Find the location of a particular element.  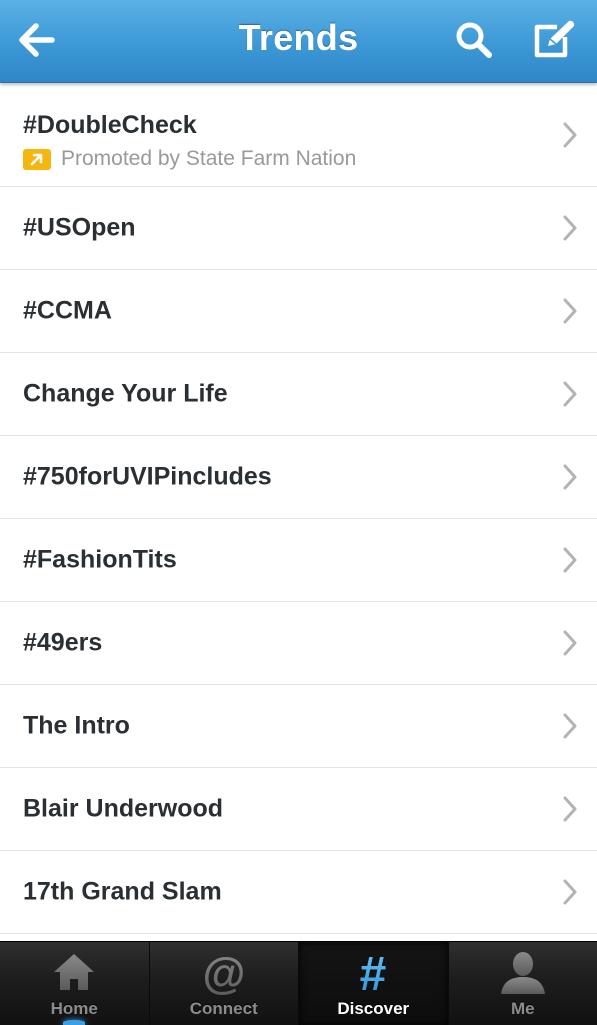

compose-button is located at coordinates (554, 40).